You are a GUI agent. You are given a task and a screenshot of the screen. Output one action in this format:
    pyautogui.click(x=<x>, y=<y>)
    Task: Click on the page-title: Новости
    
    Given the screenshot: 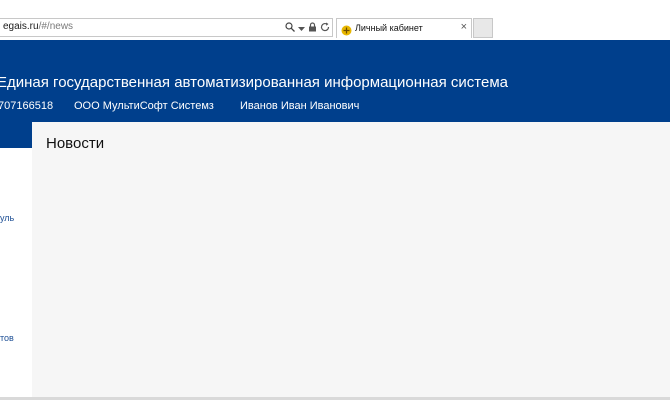 What is the action you would take?
    pyautogui.click(x=75, y=143)
    